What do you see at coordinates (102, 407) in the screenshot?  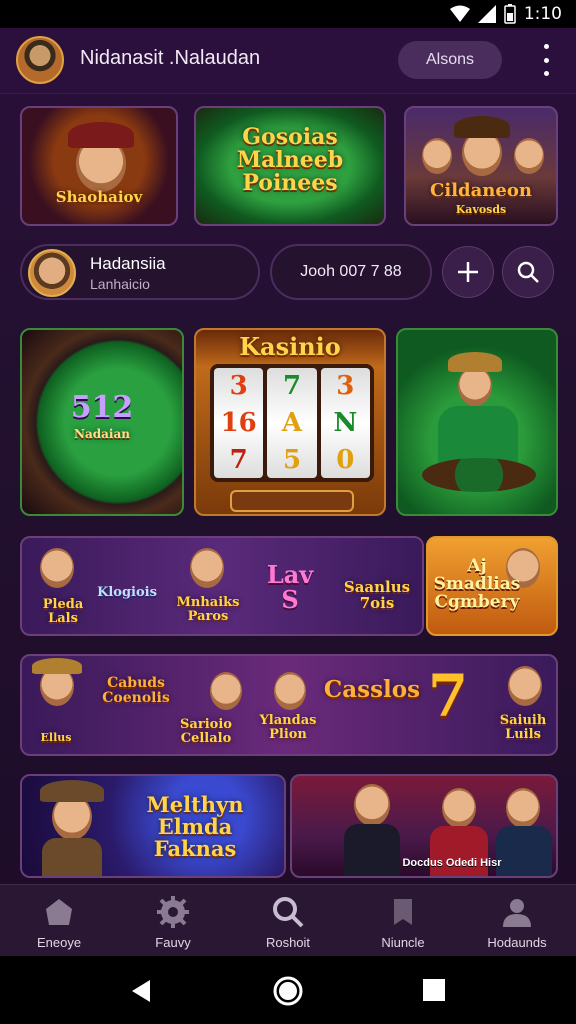 I see `featured-left-label: 512` at bounding box center [102, 407].